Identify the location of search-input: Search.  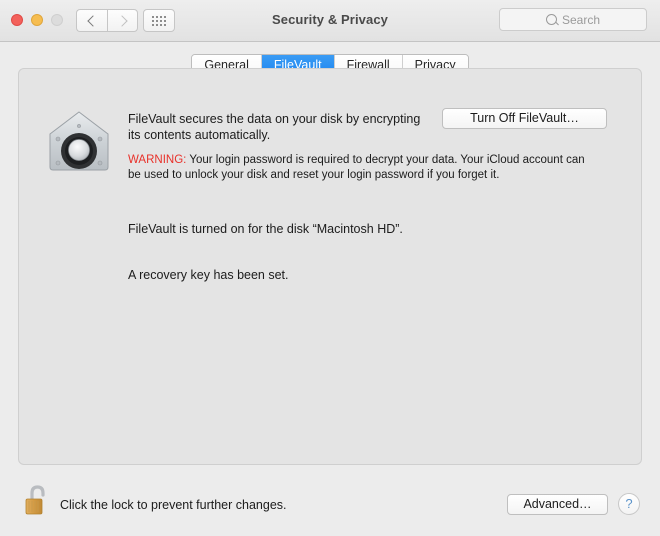
(573, 19).